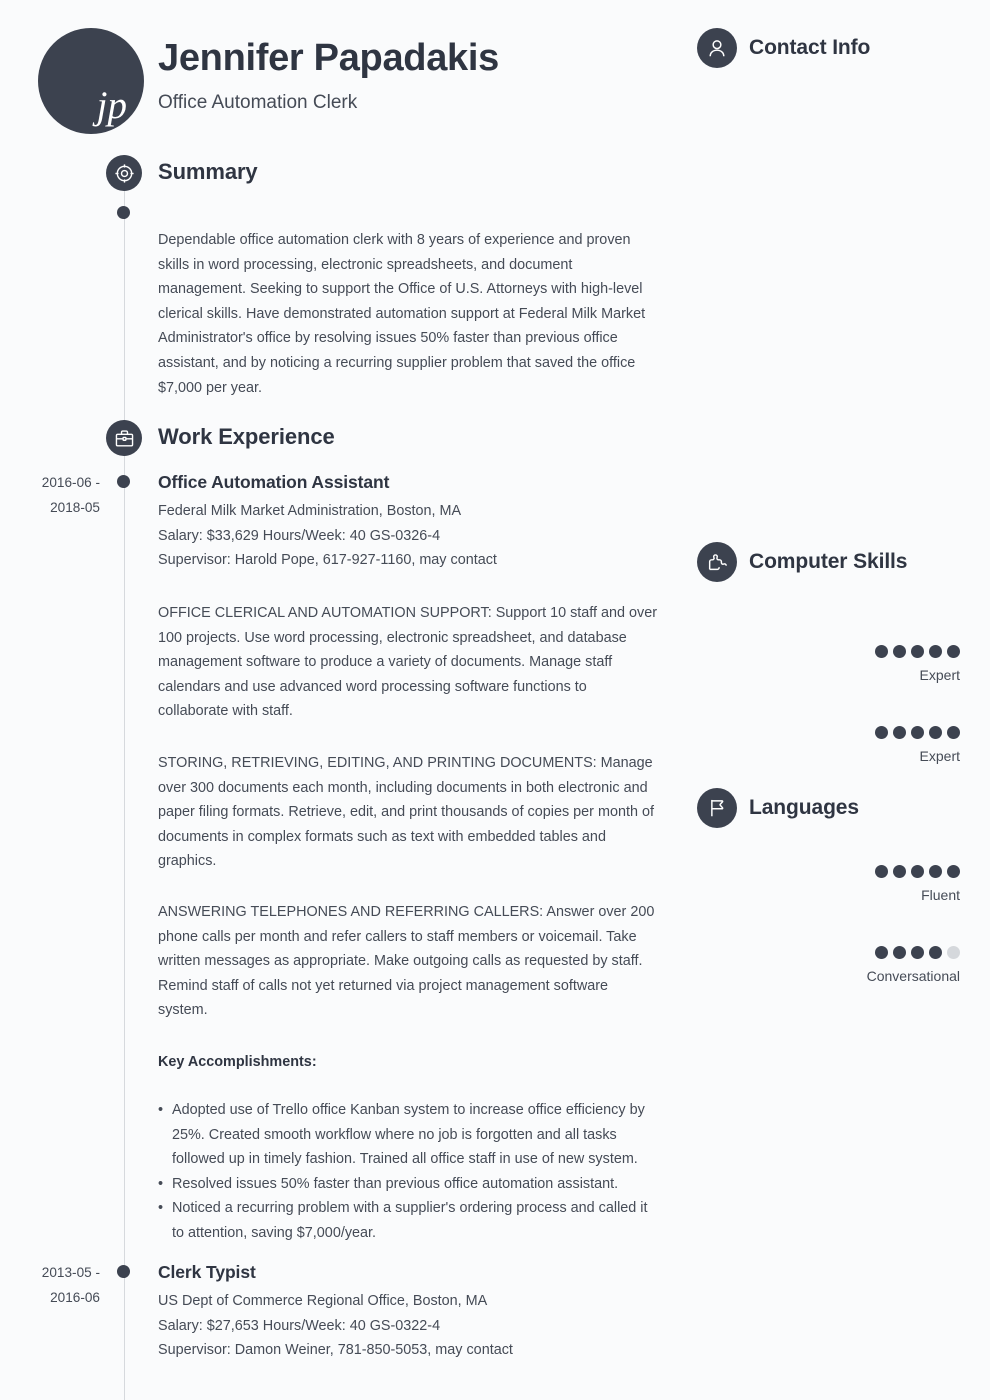 The height and width of the screenshot is (1400, 990). Describe the element at coordinates (75, 507) in the screenshot. I see `job-date-end-1: 2018-05` at that location.